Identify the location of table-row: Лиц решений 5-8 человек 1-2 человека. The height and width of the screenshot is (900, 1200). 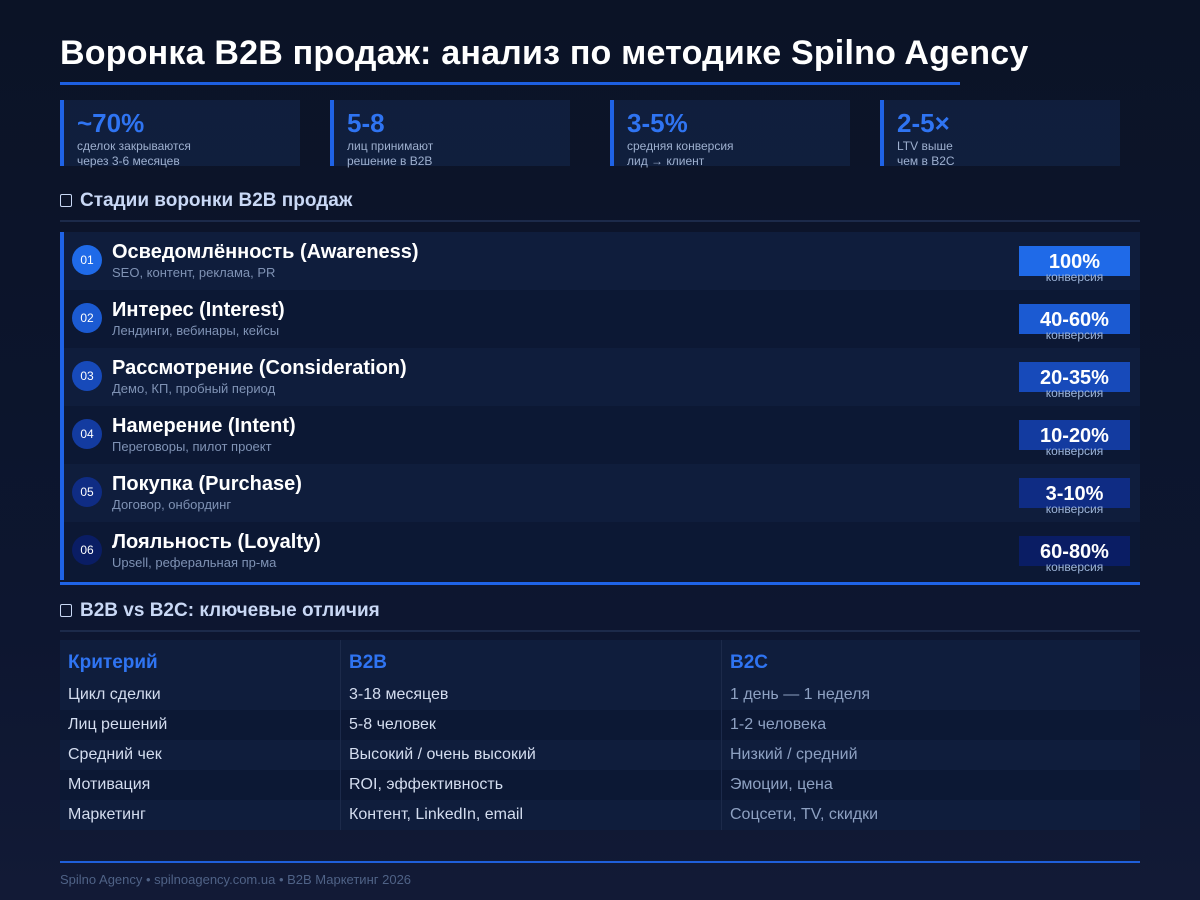
(600, 725).